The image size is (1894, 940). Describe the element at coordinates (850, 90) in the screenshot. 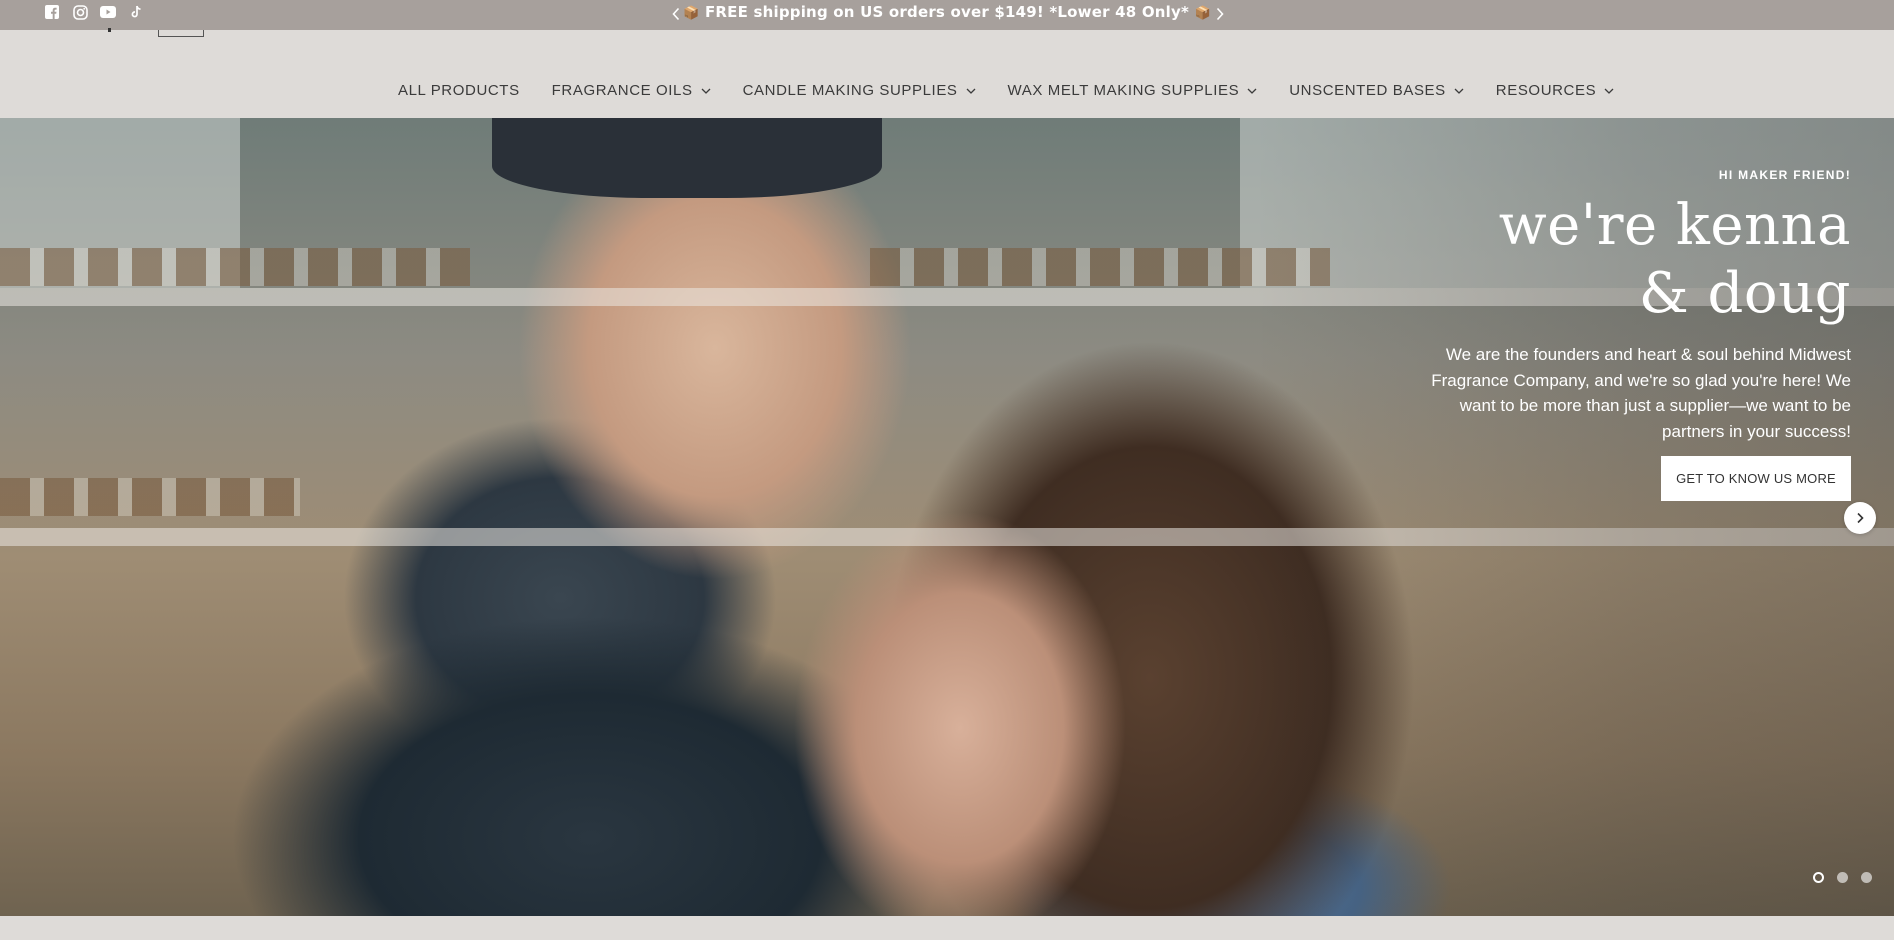

I see `nav-item-label: CANDLE MAKING SUPPLIES` at that location.